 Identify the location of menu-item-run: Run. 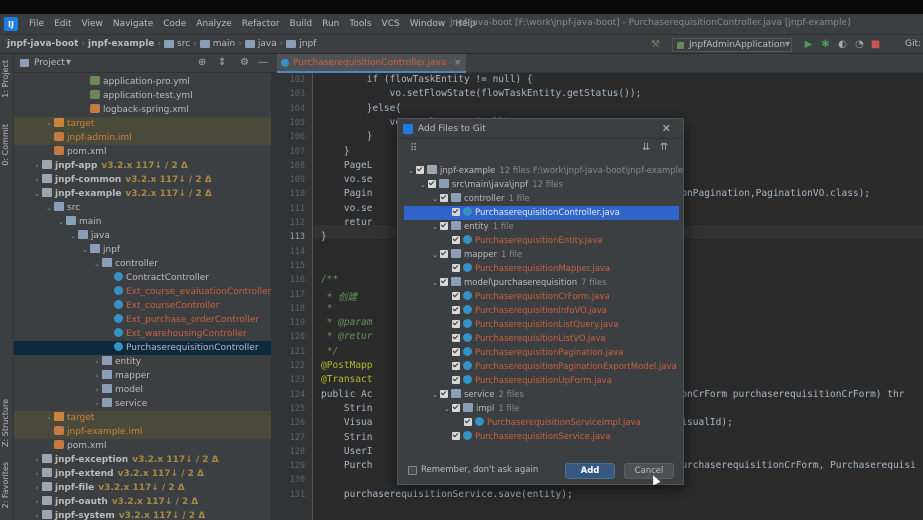
(330, 24).